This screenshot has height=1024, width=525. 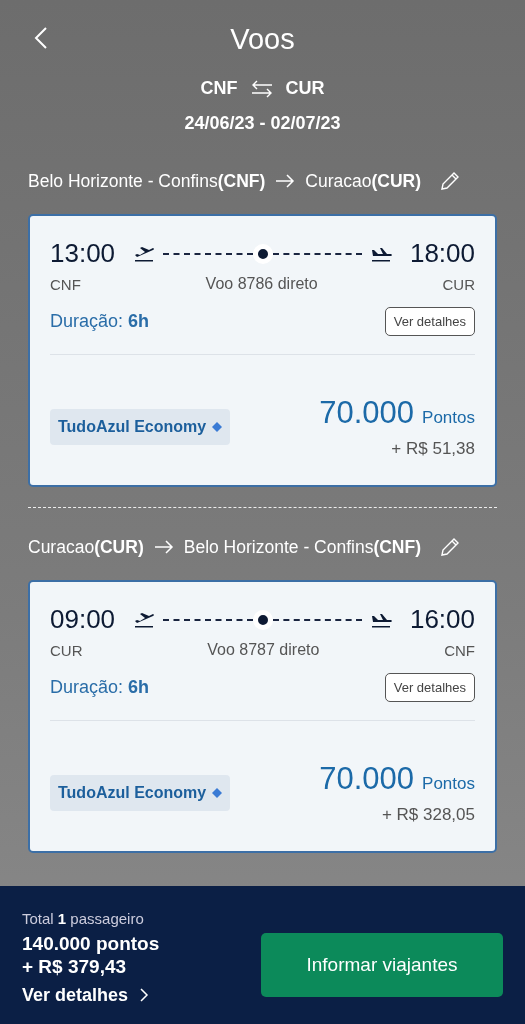 What do you see at coordinates (261, 88) in the screenshot?
I see `round-trip-icon` at bounding box center [261, 88].